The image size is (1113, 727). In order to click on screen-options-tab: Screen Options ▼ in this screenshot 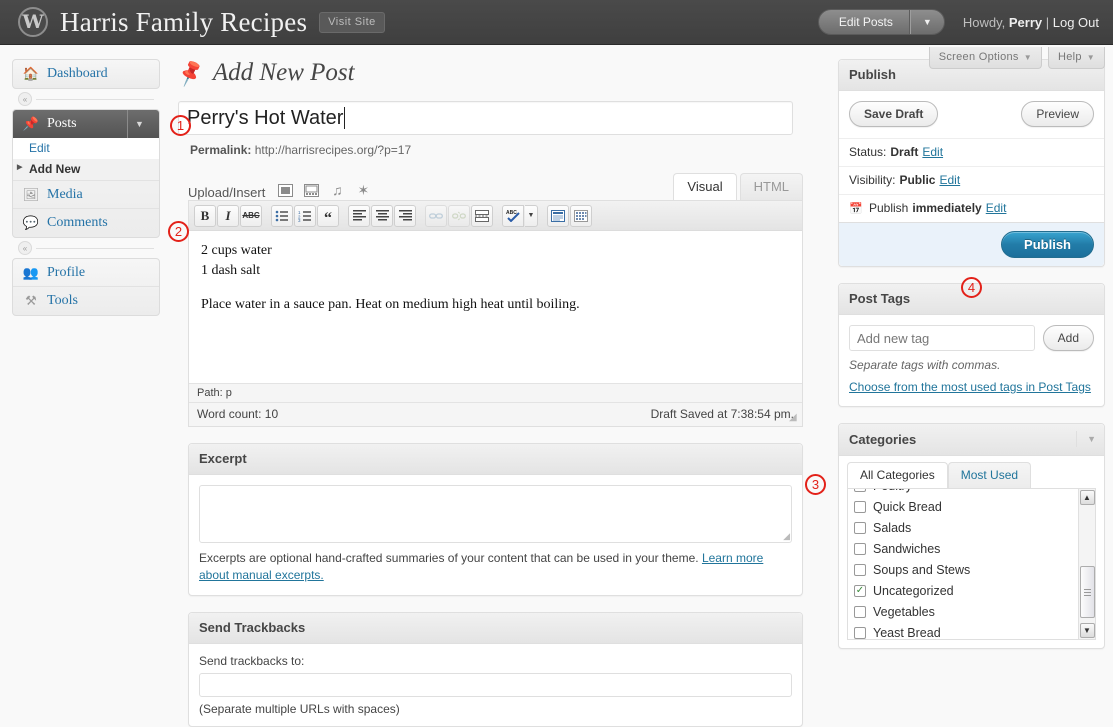, I will do `click(985, 58)`.